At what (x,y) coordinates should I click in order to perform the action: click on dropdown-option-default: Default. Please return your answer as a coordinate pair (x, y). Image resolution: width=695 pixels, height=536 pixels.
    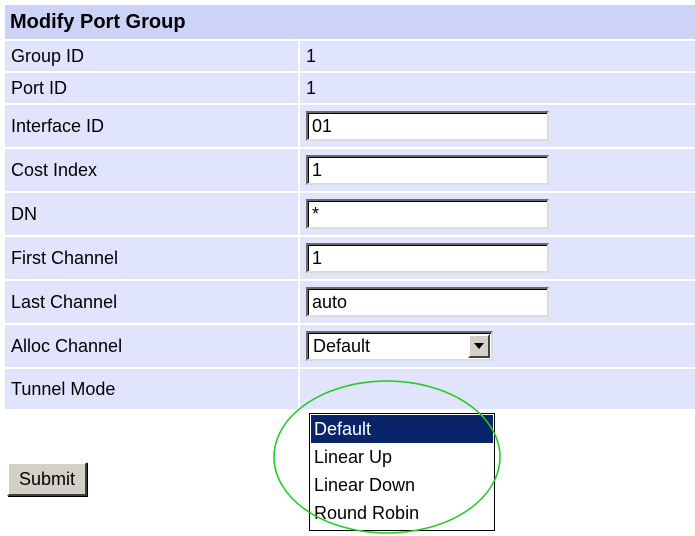
    Looking at the image, I should click on (402, 429).